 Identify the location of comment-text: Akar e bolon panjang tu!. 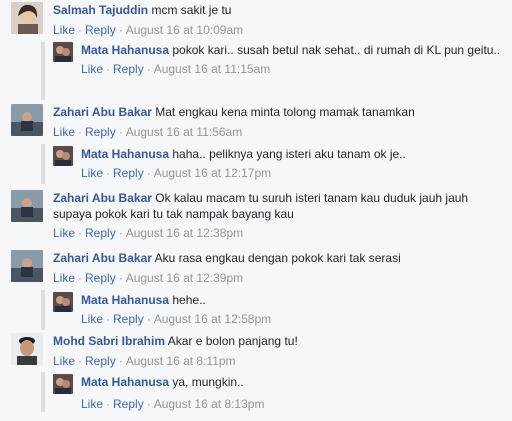
(232, 341).